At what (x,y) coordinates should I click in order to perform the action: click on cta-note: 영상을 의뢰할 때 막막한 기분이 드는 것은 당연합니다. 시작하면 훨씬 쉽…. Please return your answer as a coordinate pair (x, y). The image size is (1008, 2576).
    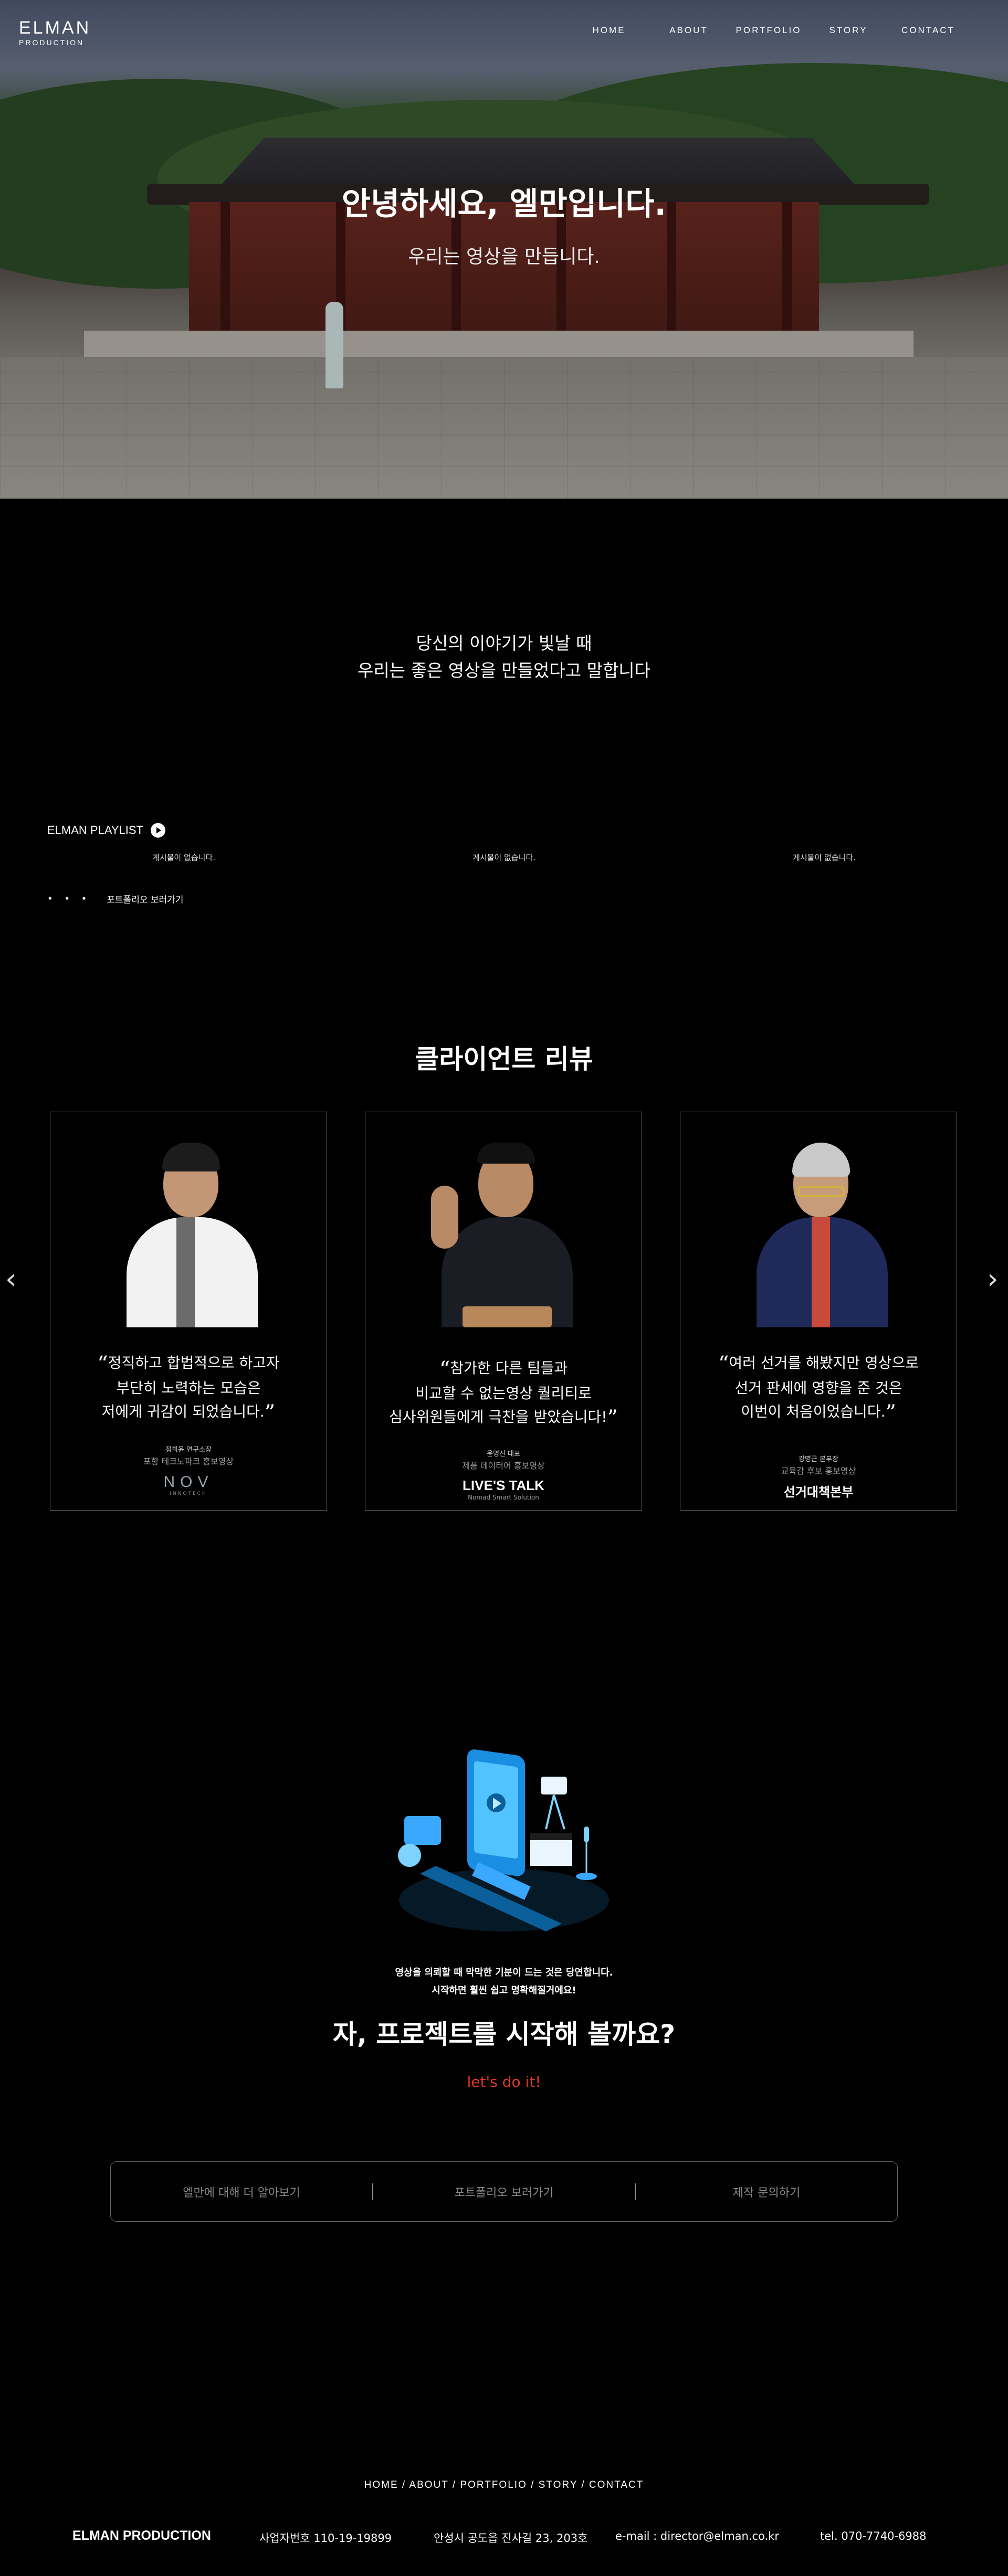
    Looking at the image, I should click on (504, 1982).